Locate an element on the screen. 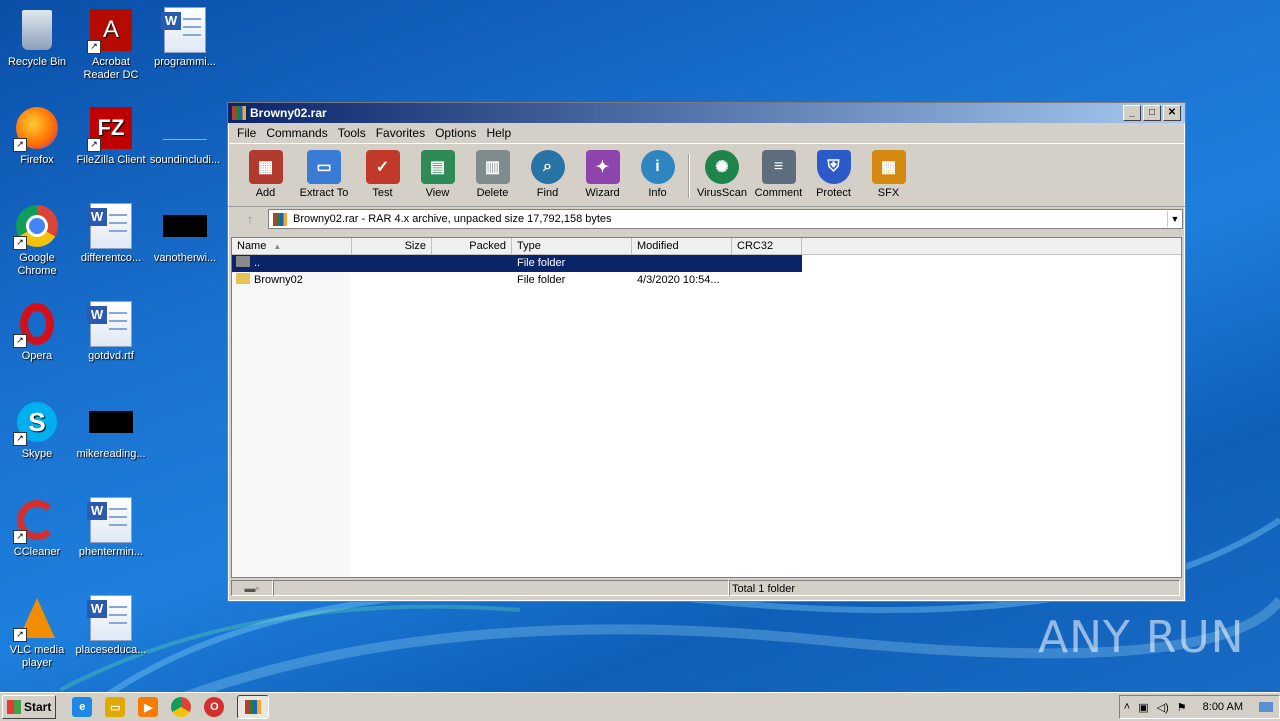 This screenshot has width=1280, height=721. maximize-button: □ is located at coordinates (1152, 113).